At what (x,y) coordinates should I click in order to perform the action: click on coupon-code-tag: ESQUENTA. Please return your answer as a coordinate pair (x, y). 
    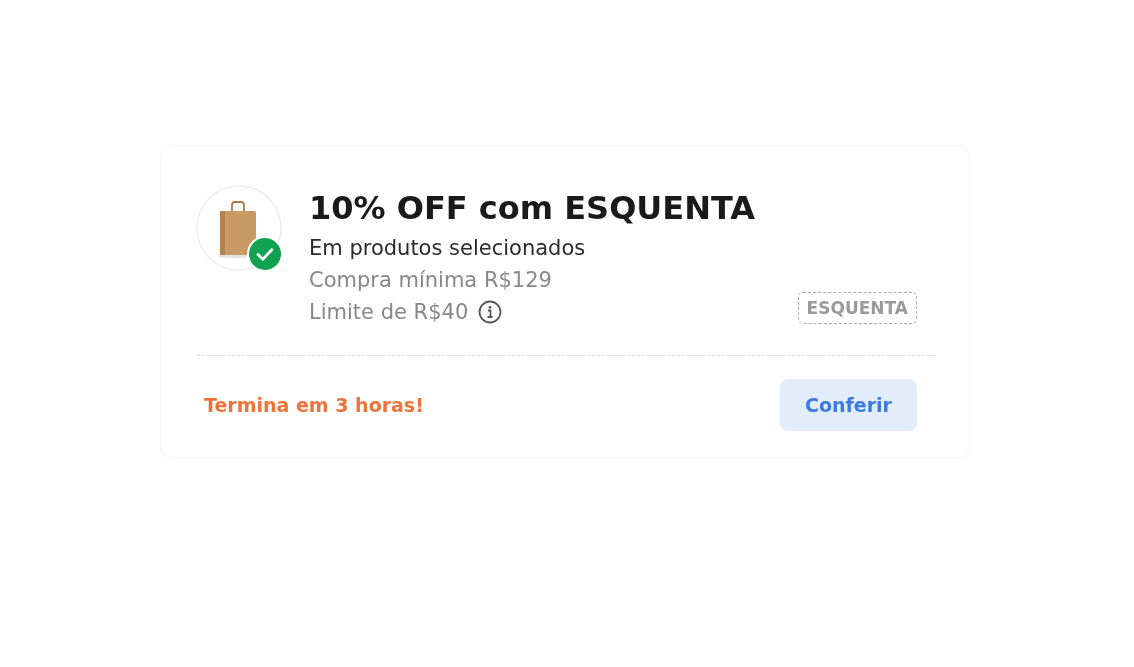
    Looking at the image, I should click on (857, 308).